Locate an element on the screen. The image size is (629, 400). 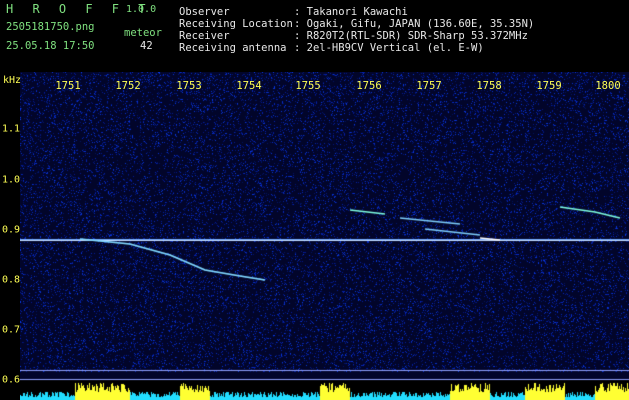
datetime: 25.05.18 17:50 is located at coordinates (50, 46).